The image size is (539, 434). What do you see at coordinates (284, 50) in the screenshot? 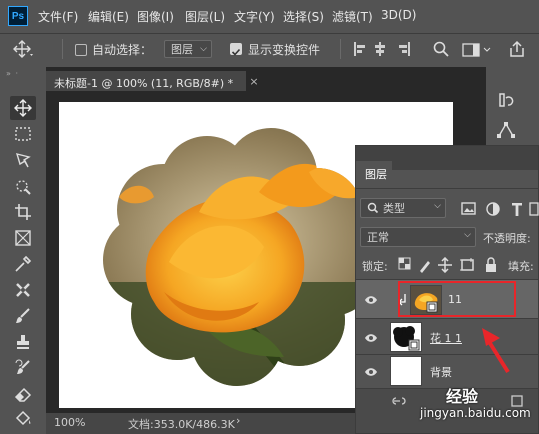
I see `show-transform-label: 显示变换控件` at bounding box center [284, 50].